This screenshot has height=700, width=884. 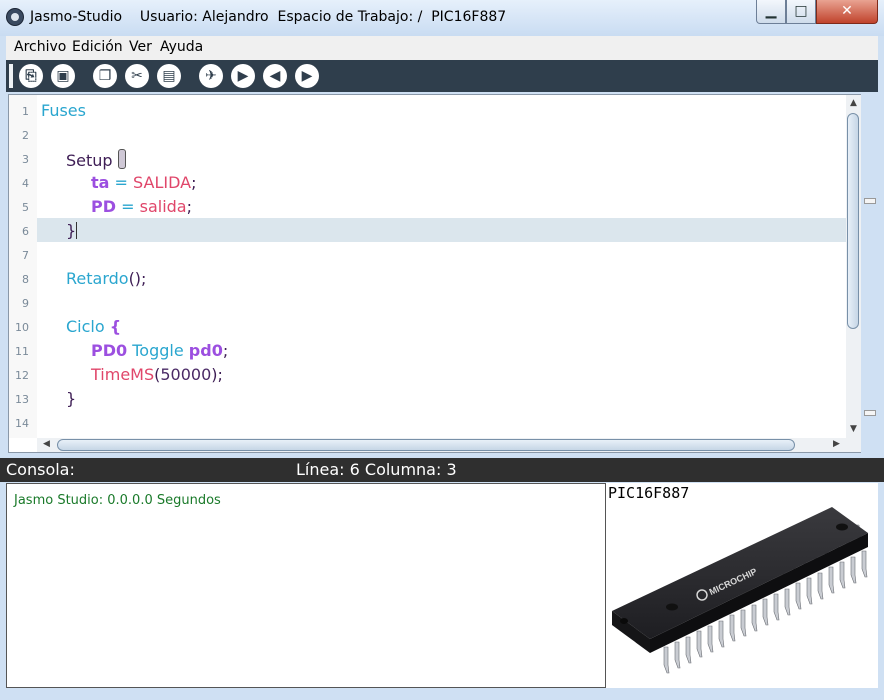 I want to click on register-name: PD, so click(x=104, y=206).